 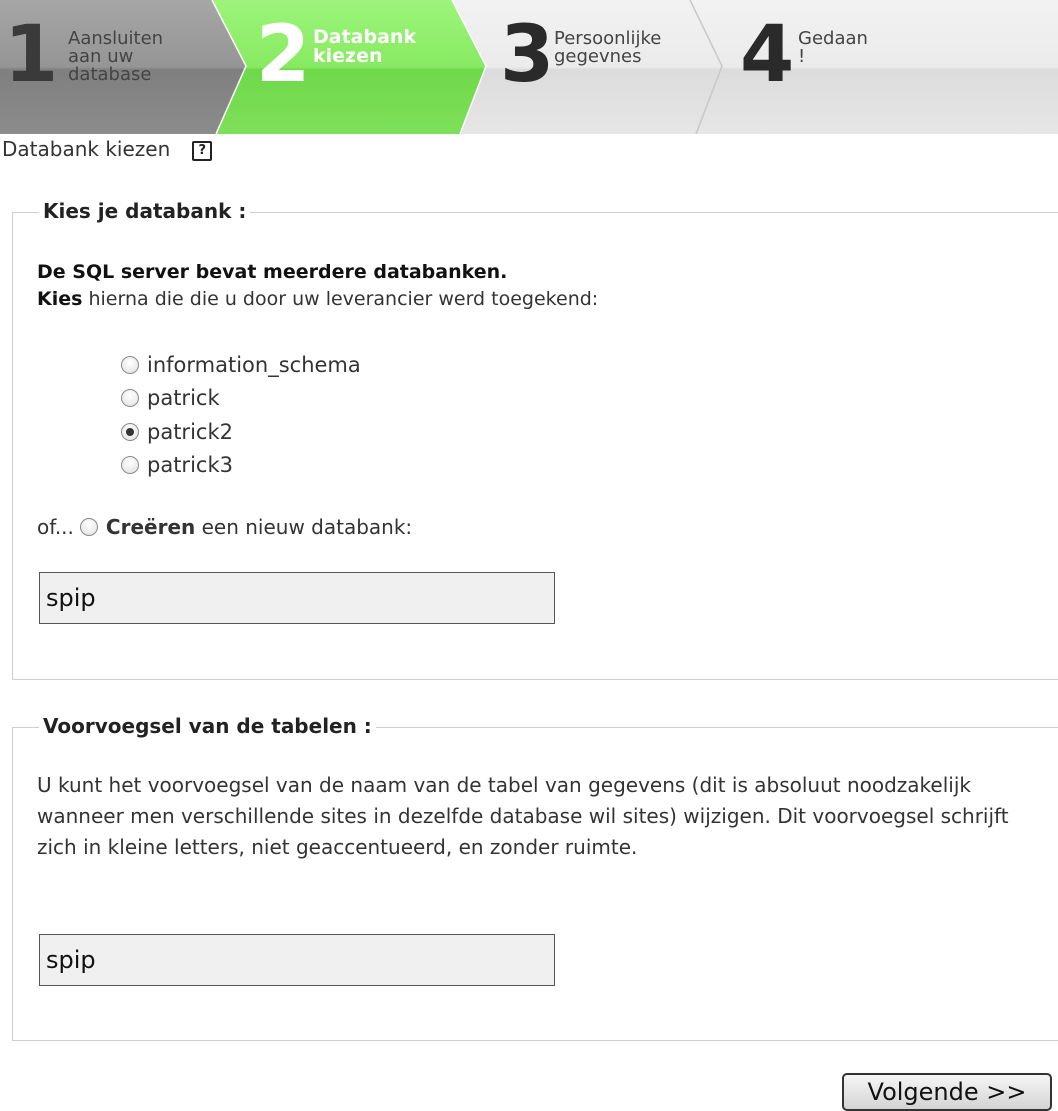 I want to click on step-3-number: 3, so click(x=527, y=55).